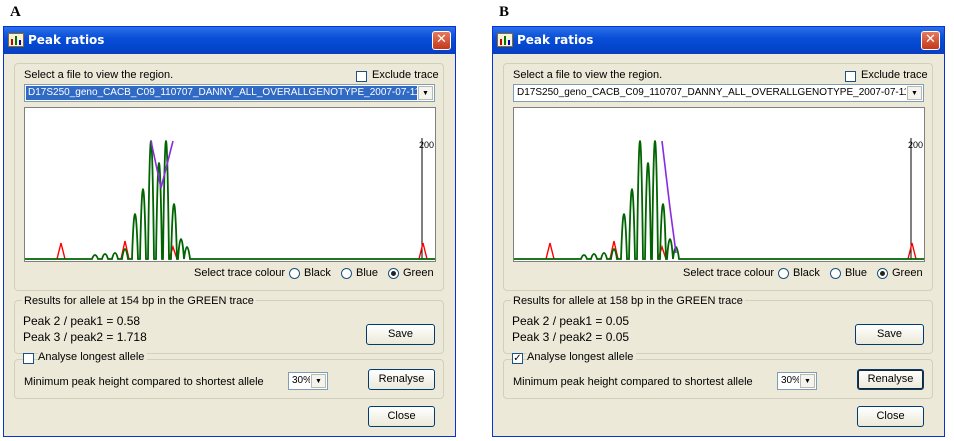 The width and height of the screenshot is (954, 441). Describe the element at coordinates (85, 337) in the screenshot. I see `result-line: Peak 3 / peak2 = 1.718` at that location.